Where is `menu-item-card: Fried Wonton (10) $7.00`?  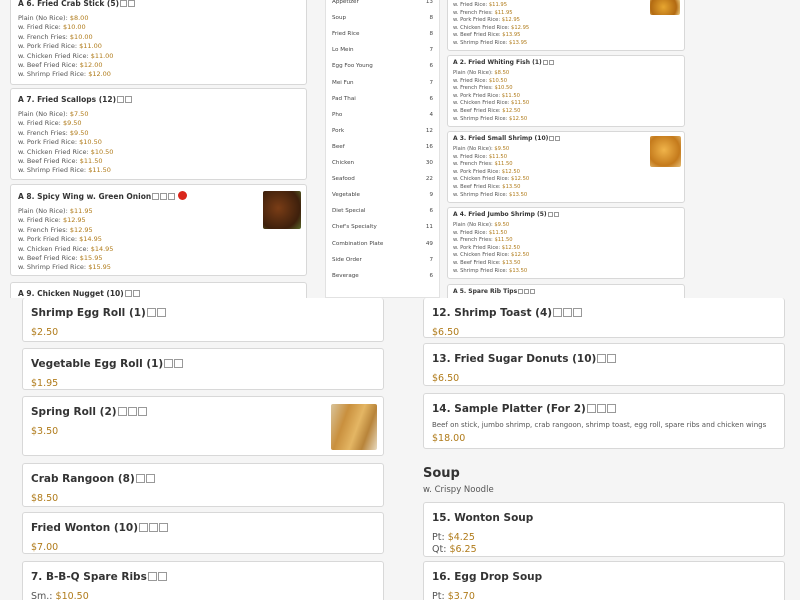
menu-item-card: Fried Wonton (10) $7.00 is located at coordinates (203, 533).